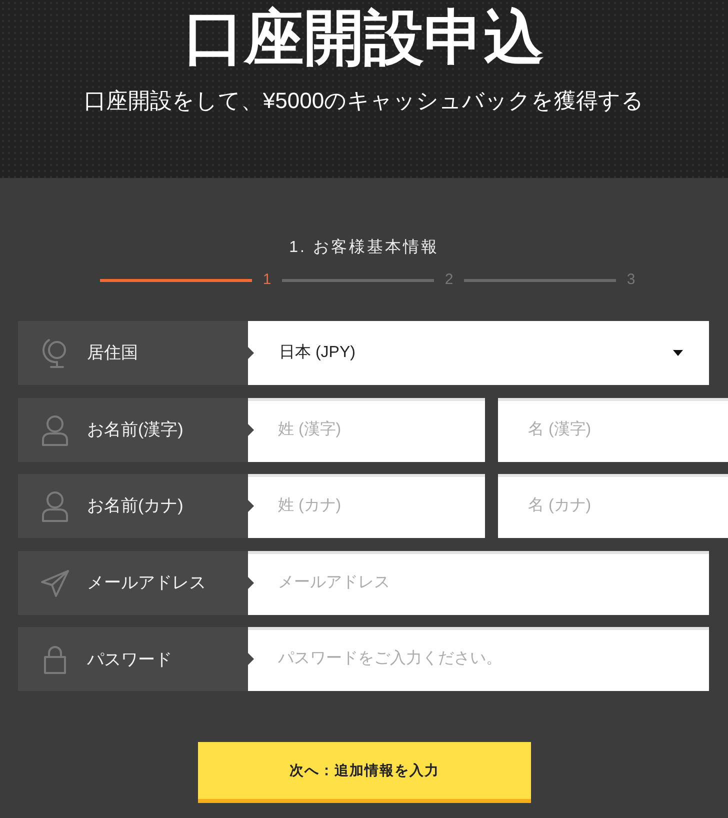  Describe the element at coordinates (366, 506) in the screenshot. I see `name-input: 姓 (カナ)` at that location.